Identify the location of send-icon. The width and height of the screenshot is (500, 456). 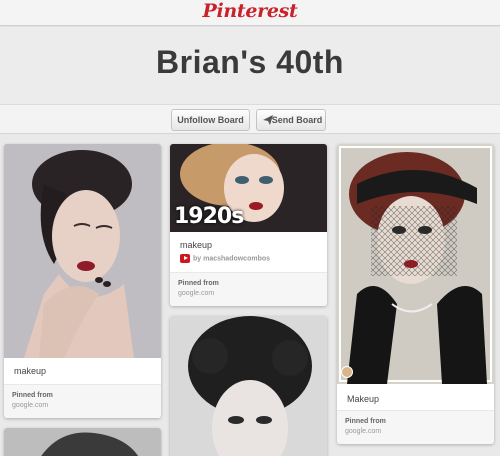
(268, 120).